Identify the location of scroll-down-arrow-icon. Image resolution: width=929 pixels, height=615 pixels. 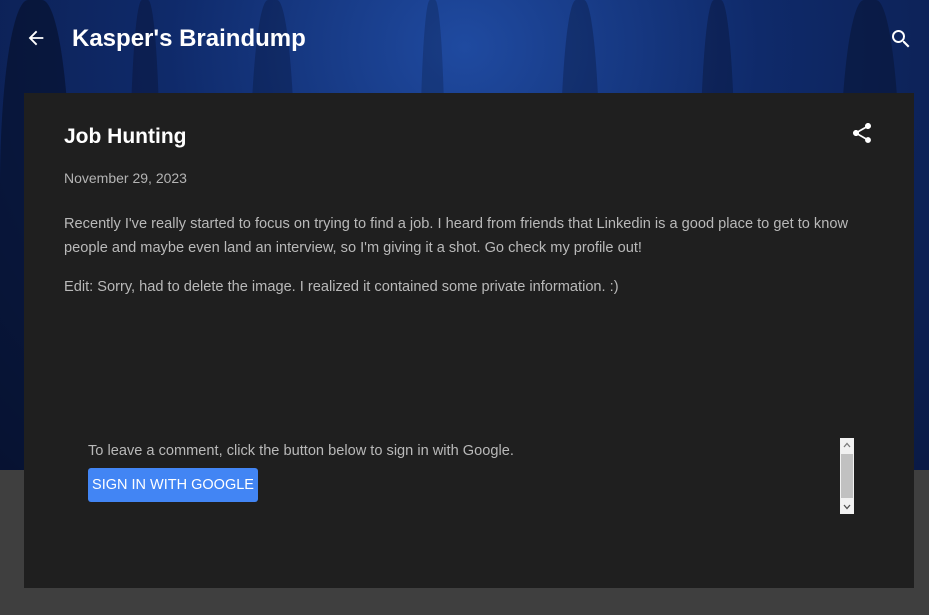
(847, 507).